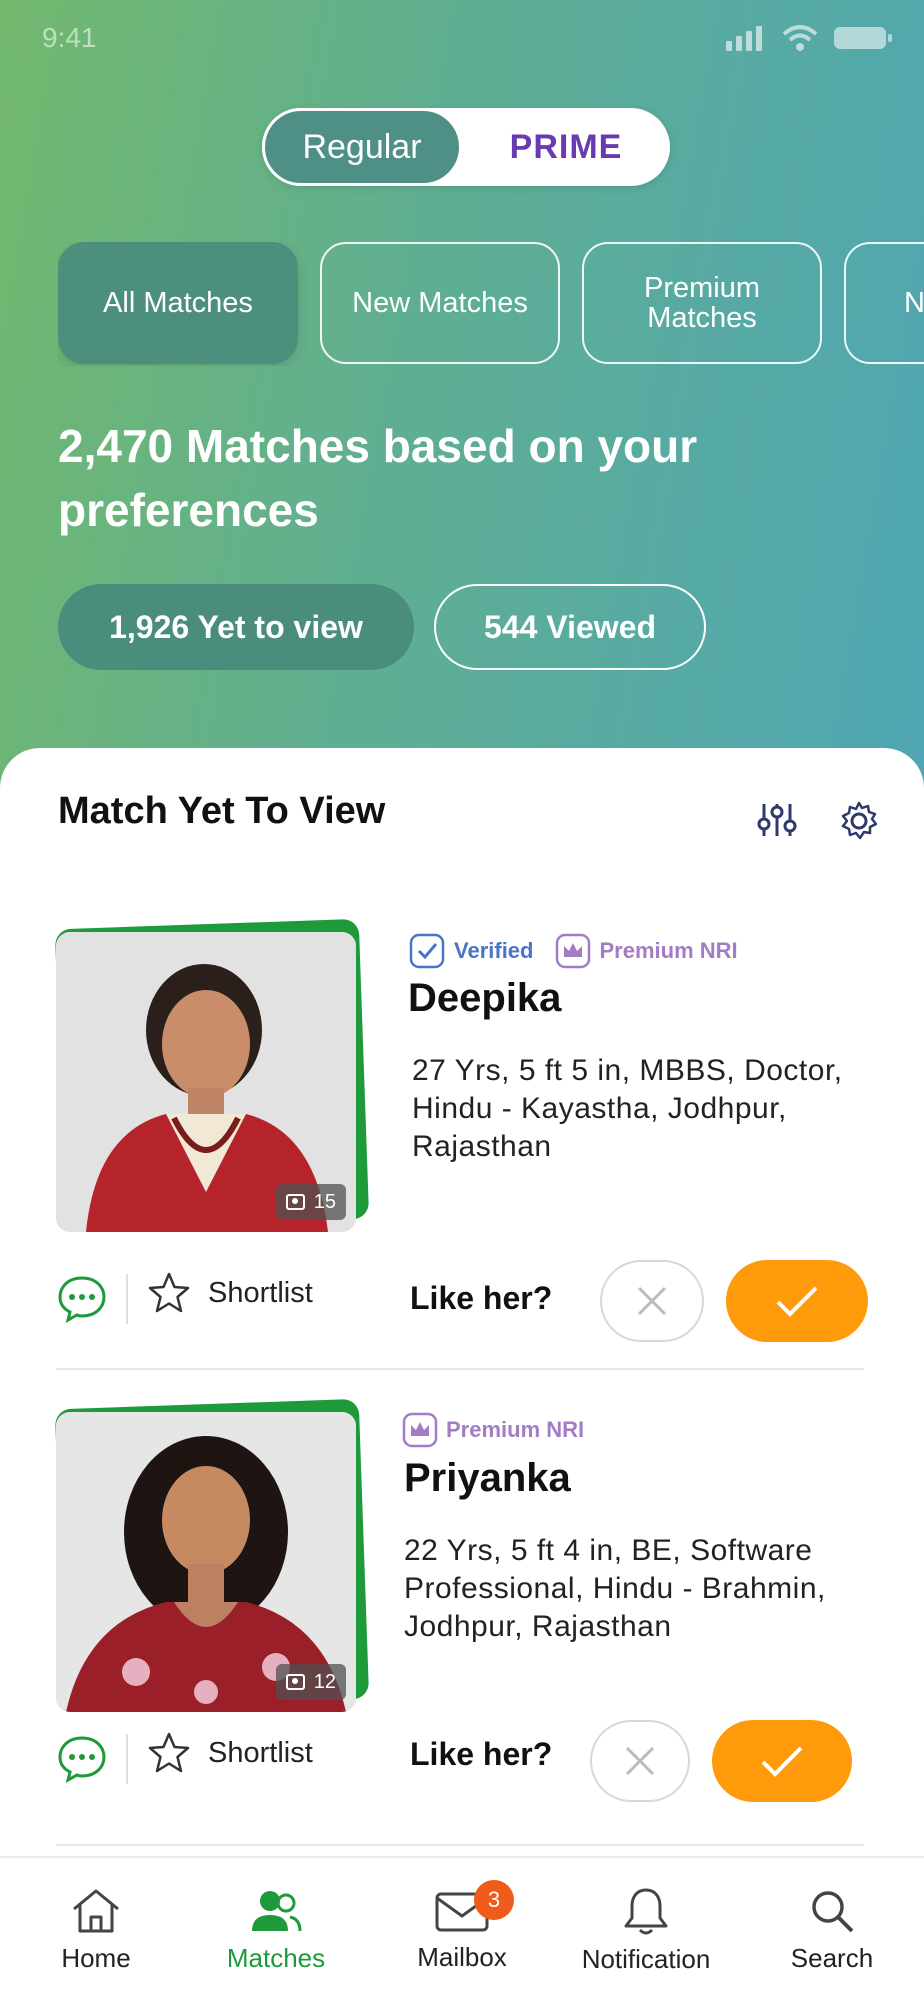 The image size is (924, 2000). I want to click on photo-count-badge: 15, so click(310, 1202).